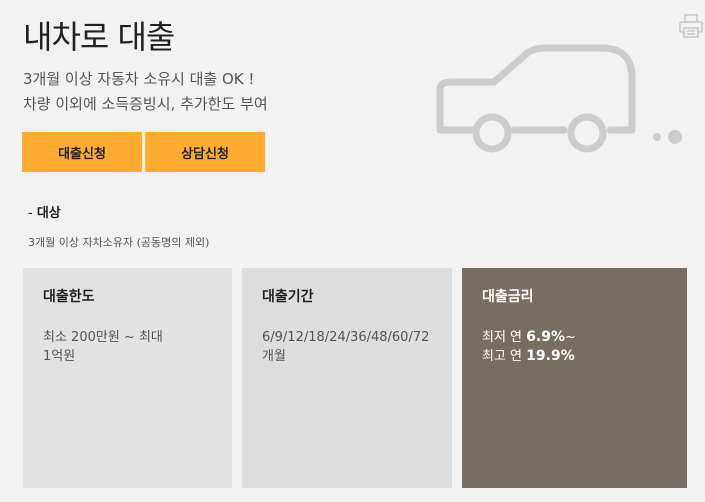 Image resolution: width=705 pixels, height=502 pixels. Describe the element at coordinates (347, 347) in the screenshot. I see `loan-term-body: 6/9/12/18/24/36/48/60/72 개월` at that location.